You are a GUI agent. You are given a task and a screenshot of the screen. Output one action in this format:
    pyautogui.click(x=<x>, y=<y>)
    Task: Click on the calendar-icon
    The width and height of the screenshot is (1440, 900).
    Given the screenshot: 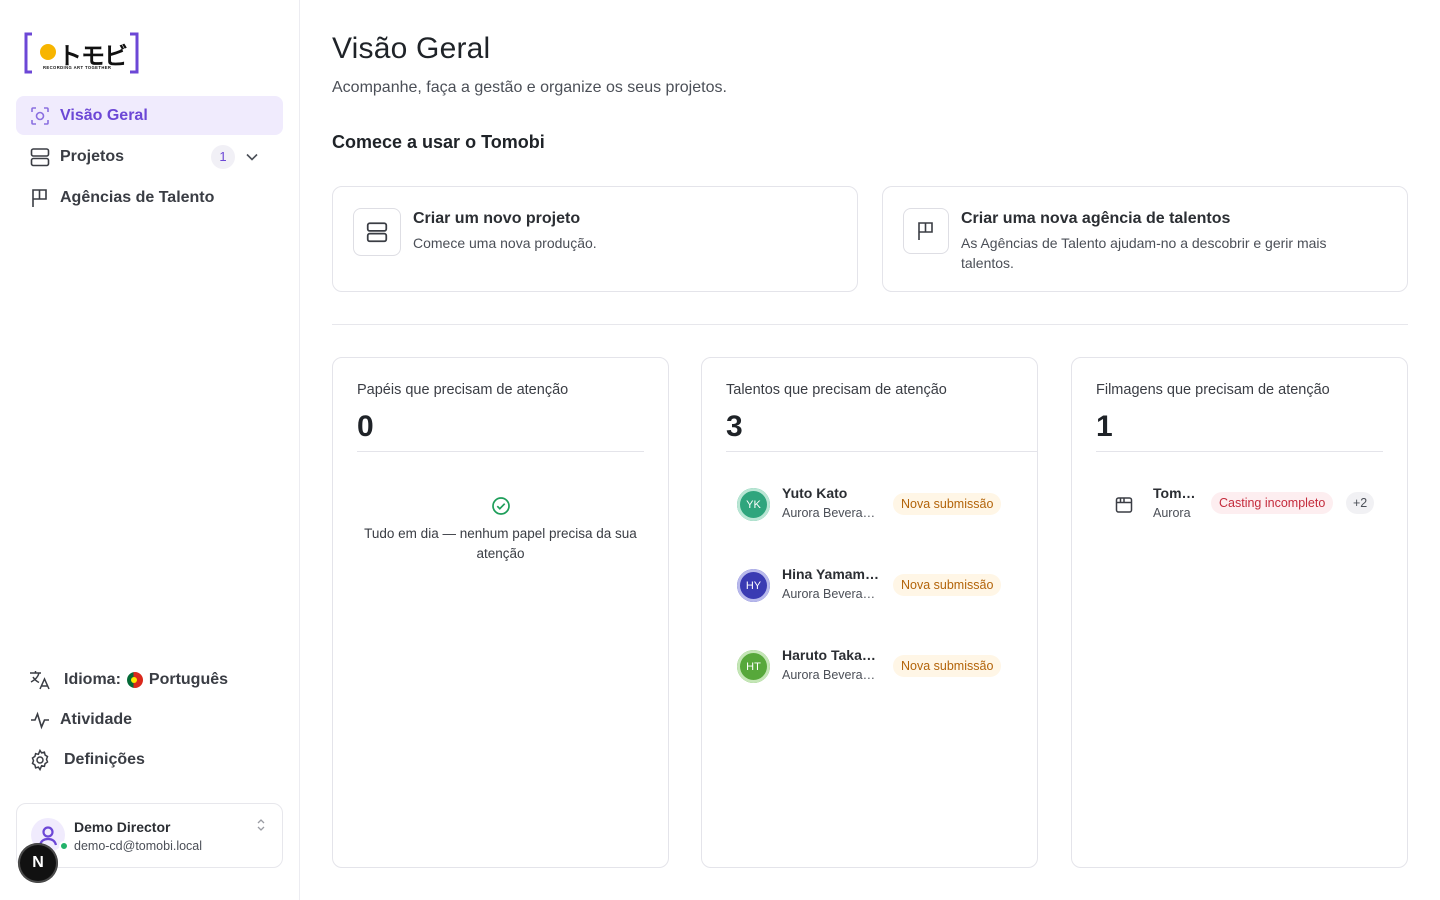 What is the action you would take?
    pyautogui.click(x=1125, y=506)
    